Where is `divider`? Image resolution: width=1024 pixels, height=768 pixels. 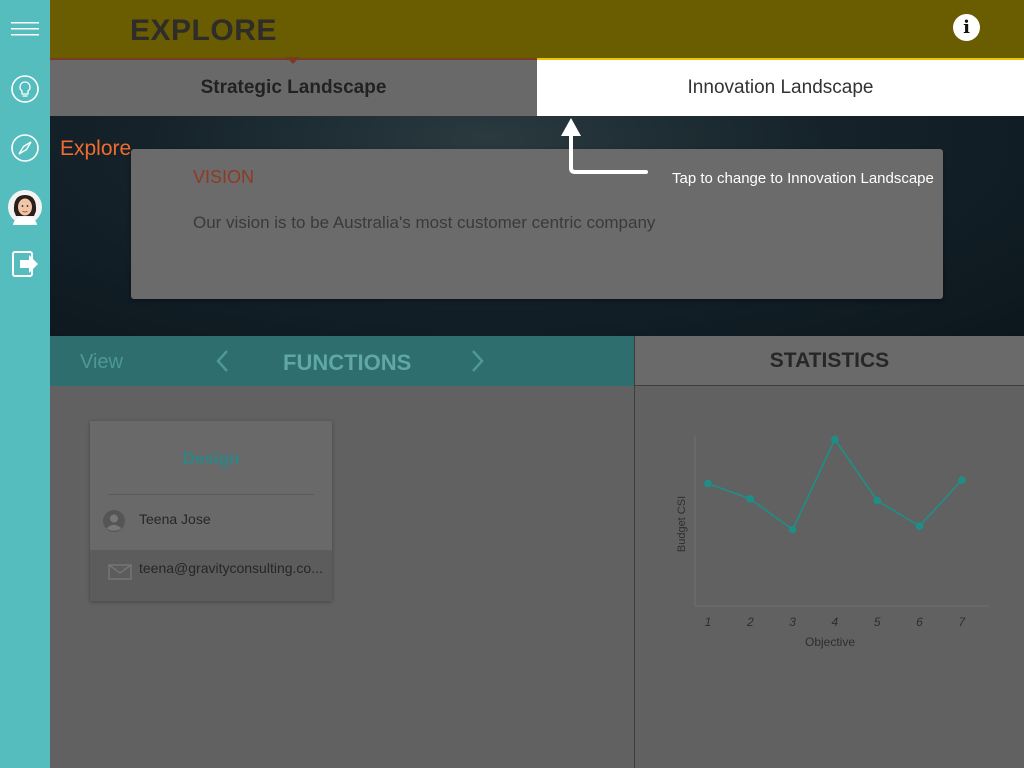 divider is located at coordinates (211, 494).